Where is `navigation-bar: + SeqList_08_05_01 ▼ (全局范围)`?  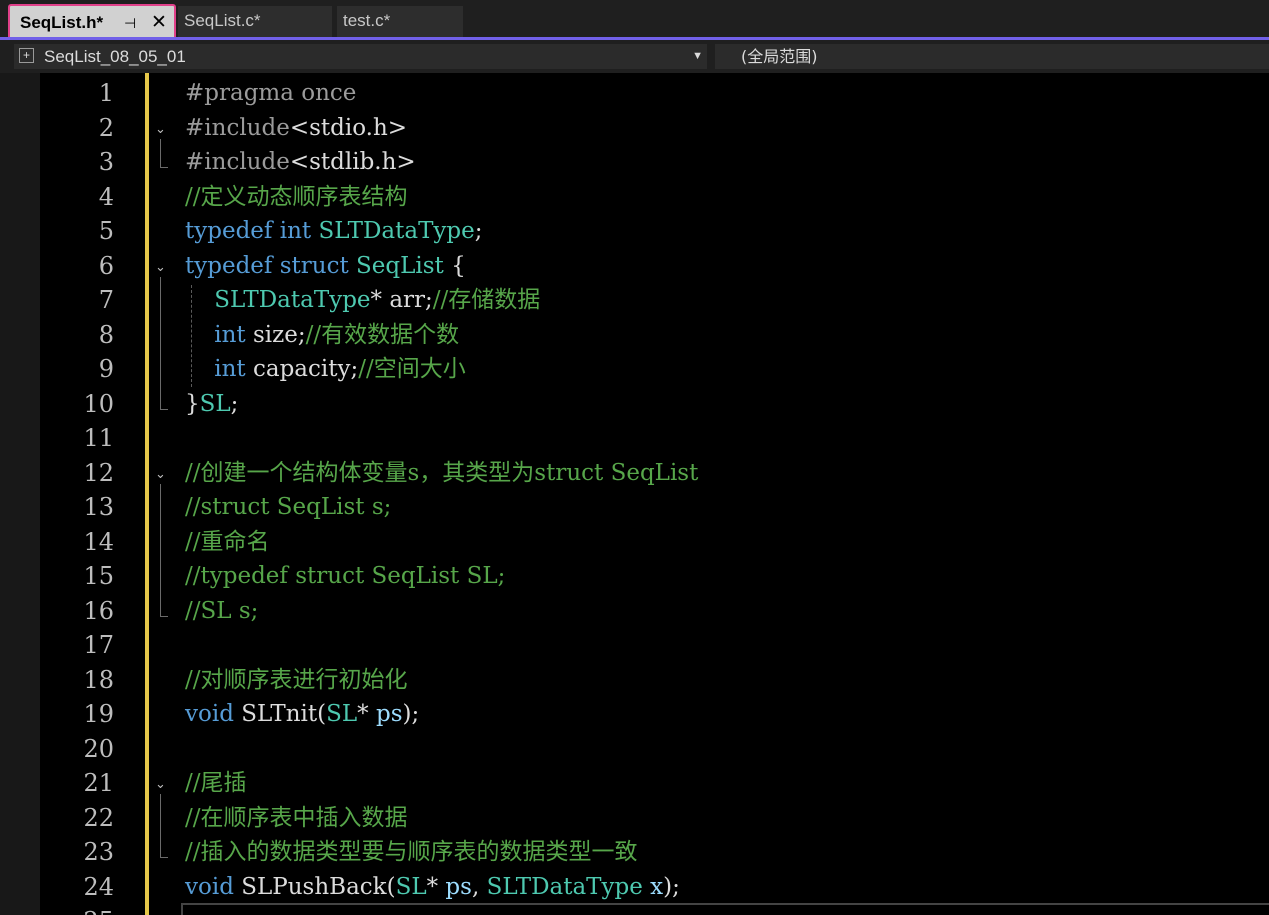 navigation-bar: + SeqList_08_05_01 ▼ (全局范围) is located at coordinates (634, 56).